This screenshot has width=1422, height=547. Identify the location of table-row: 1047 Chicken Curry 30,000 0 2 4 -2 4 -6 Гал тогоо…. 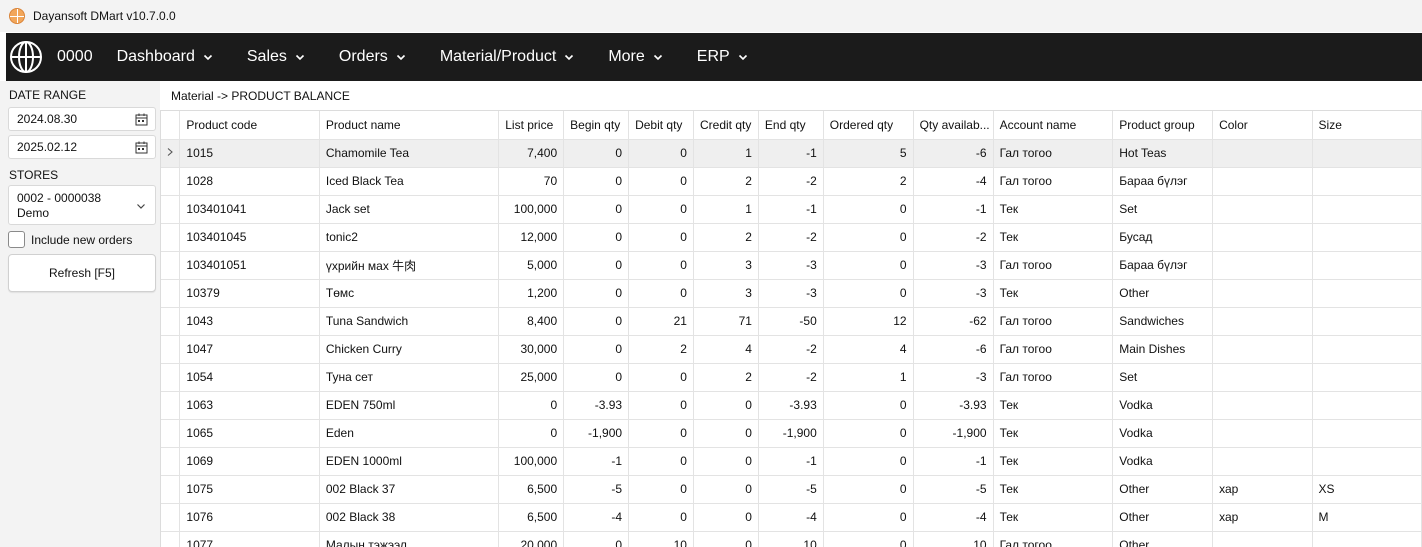
(791, 349).